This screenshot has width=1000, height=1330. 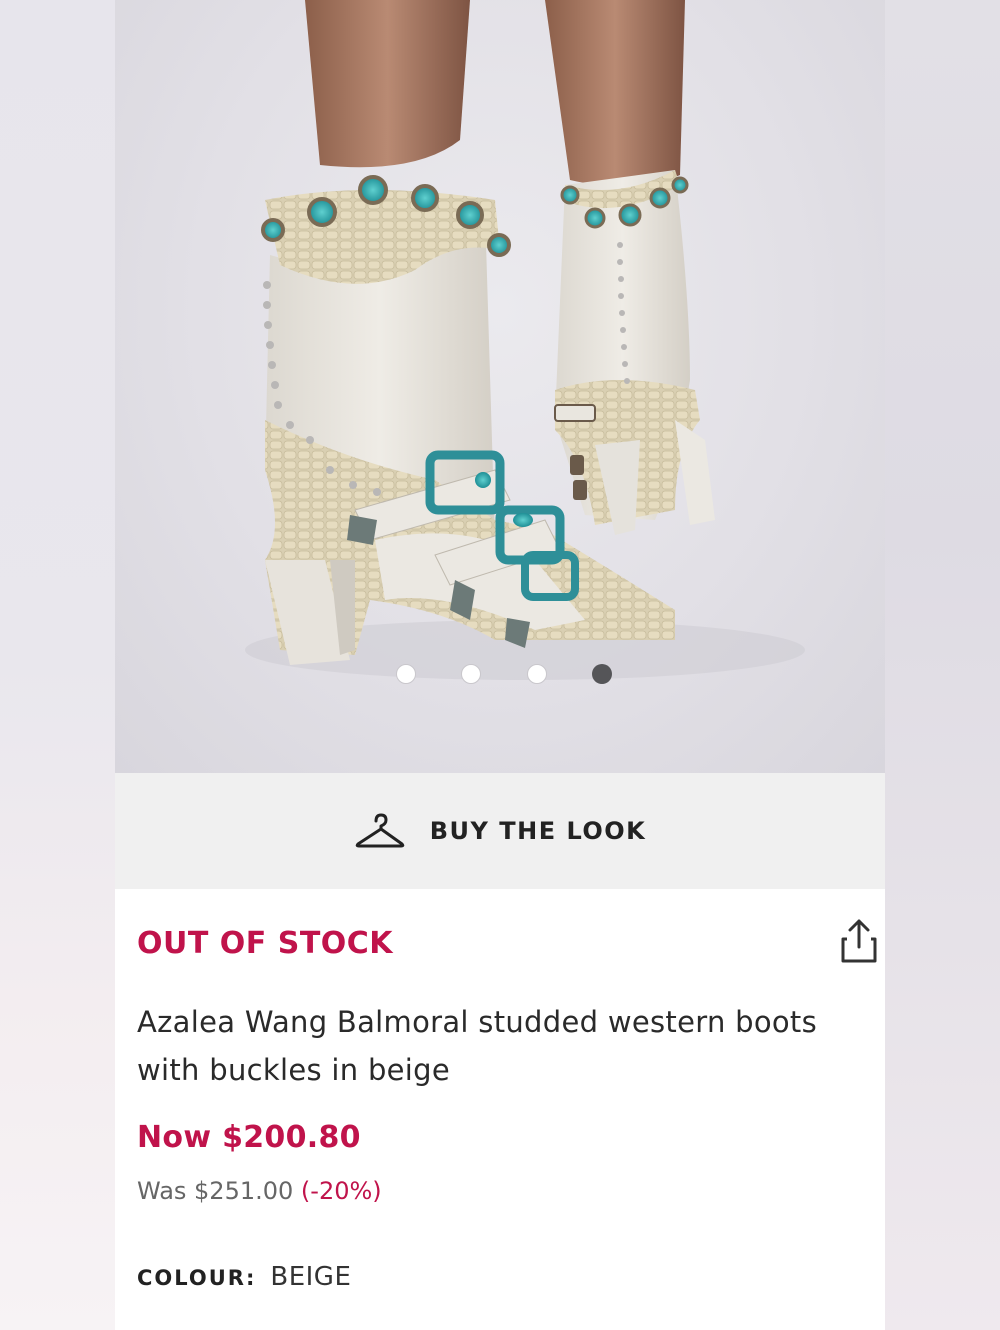 What do you see at coordinates (265, 943) in the screenshot?
I see `stock-status: OUT OF STOCK` at bounding box center [265, 943].